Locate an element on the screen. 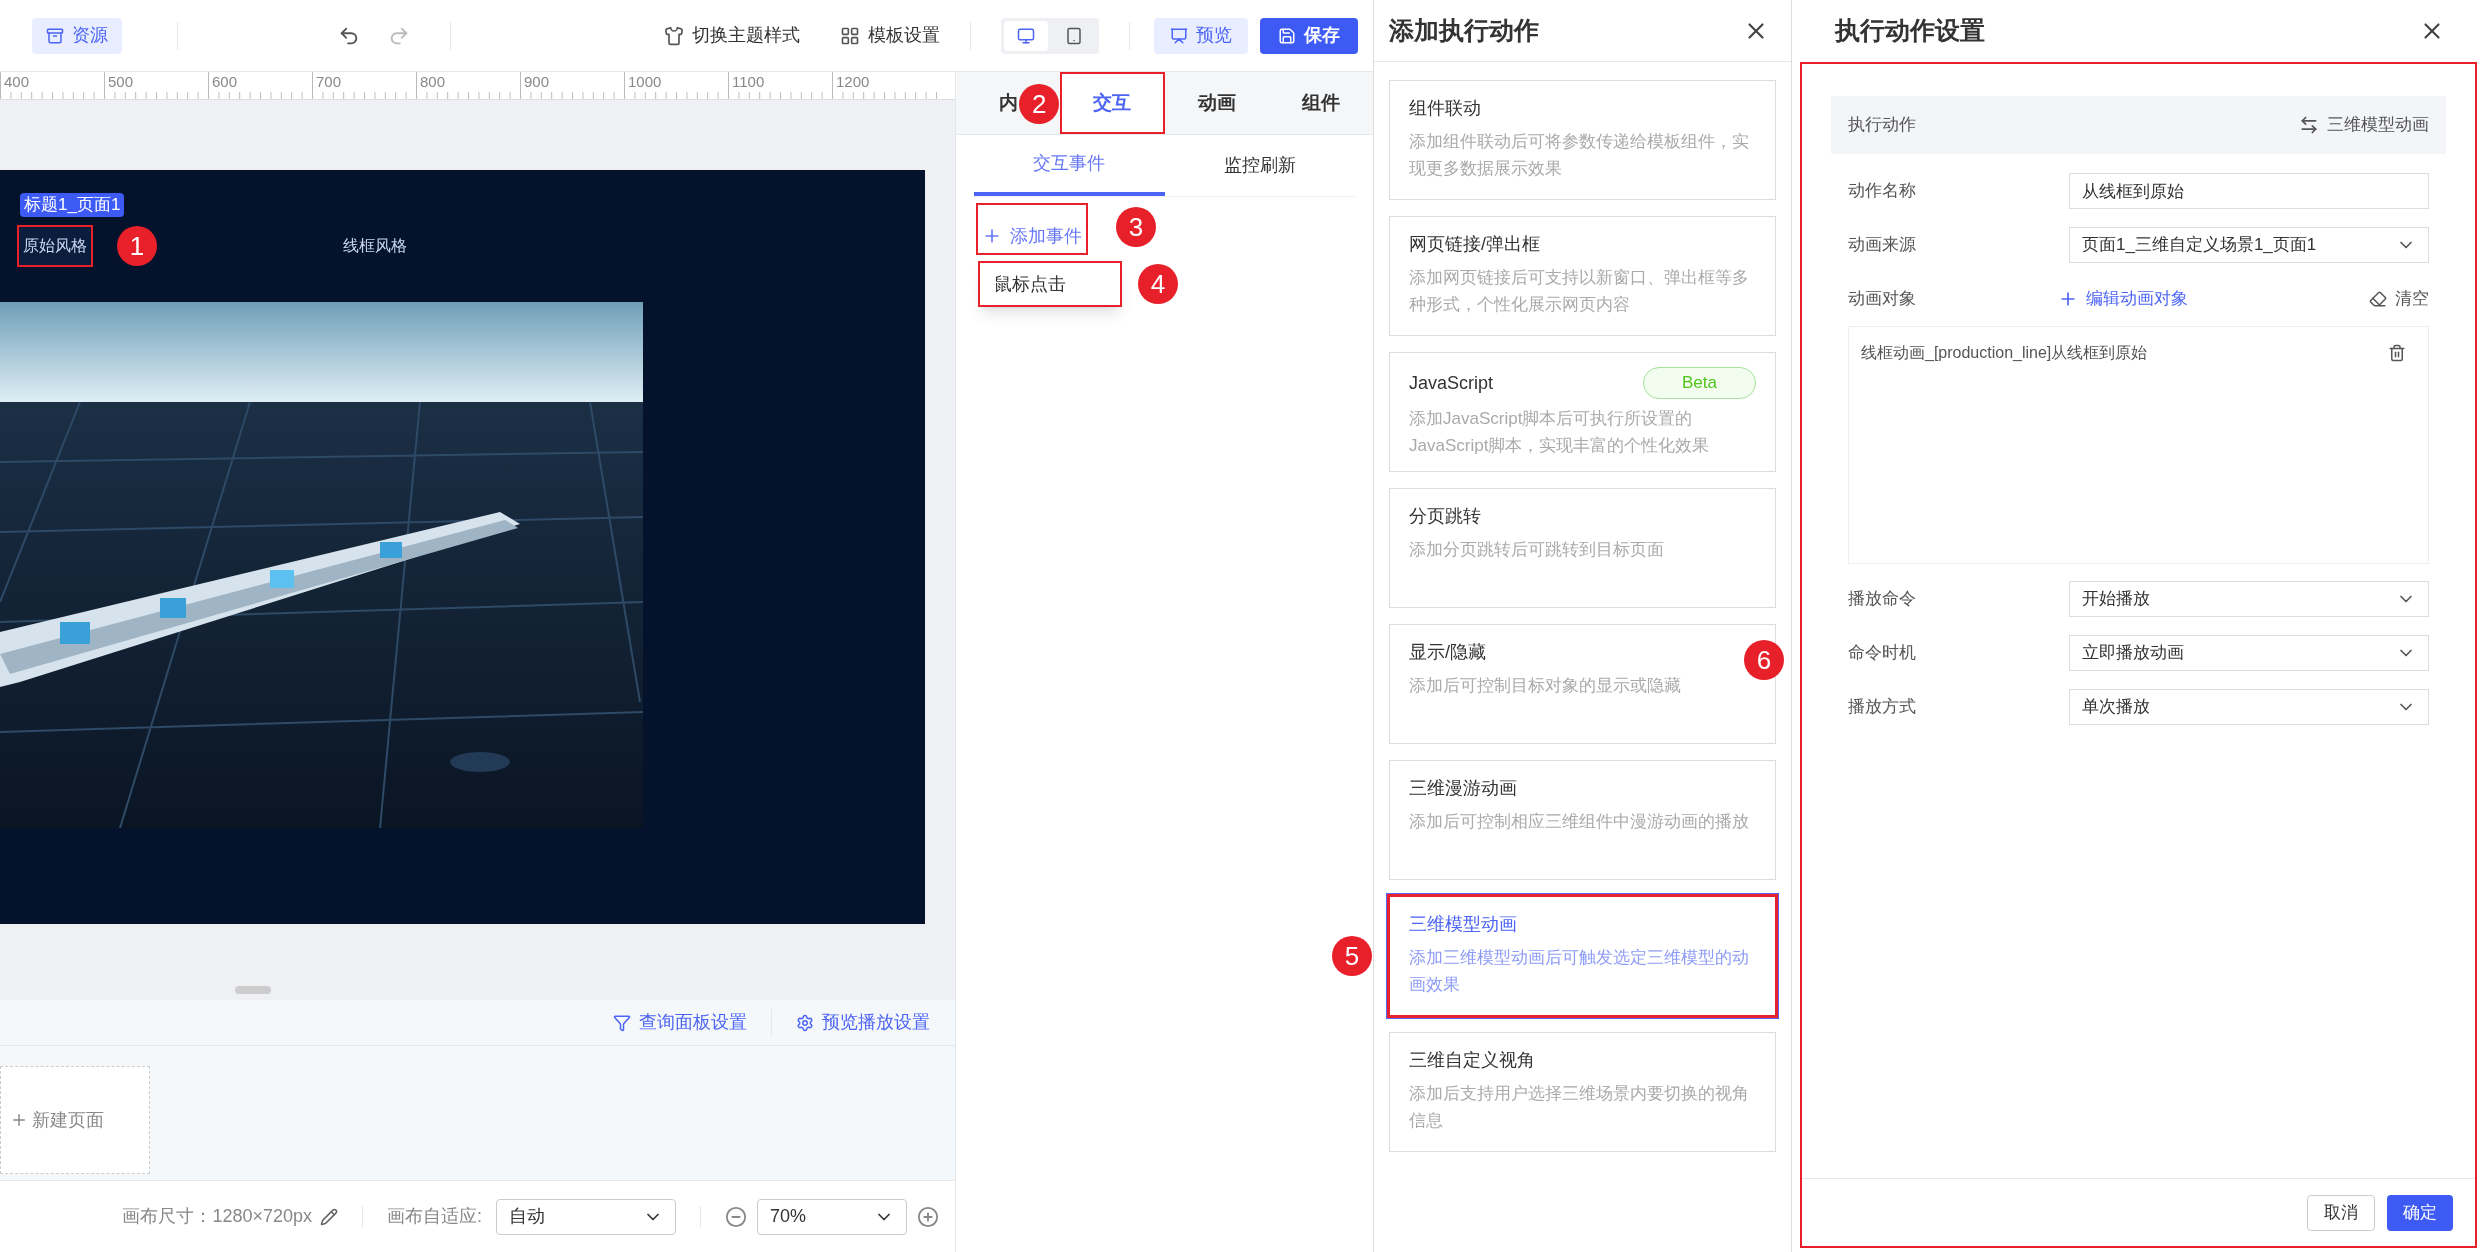 The image size is (2485, 1252). settings-icon is located at coordinates (805, 1022).